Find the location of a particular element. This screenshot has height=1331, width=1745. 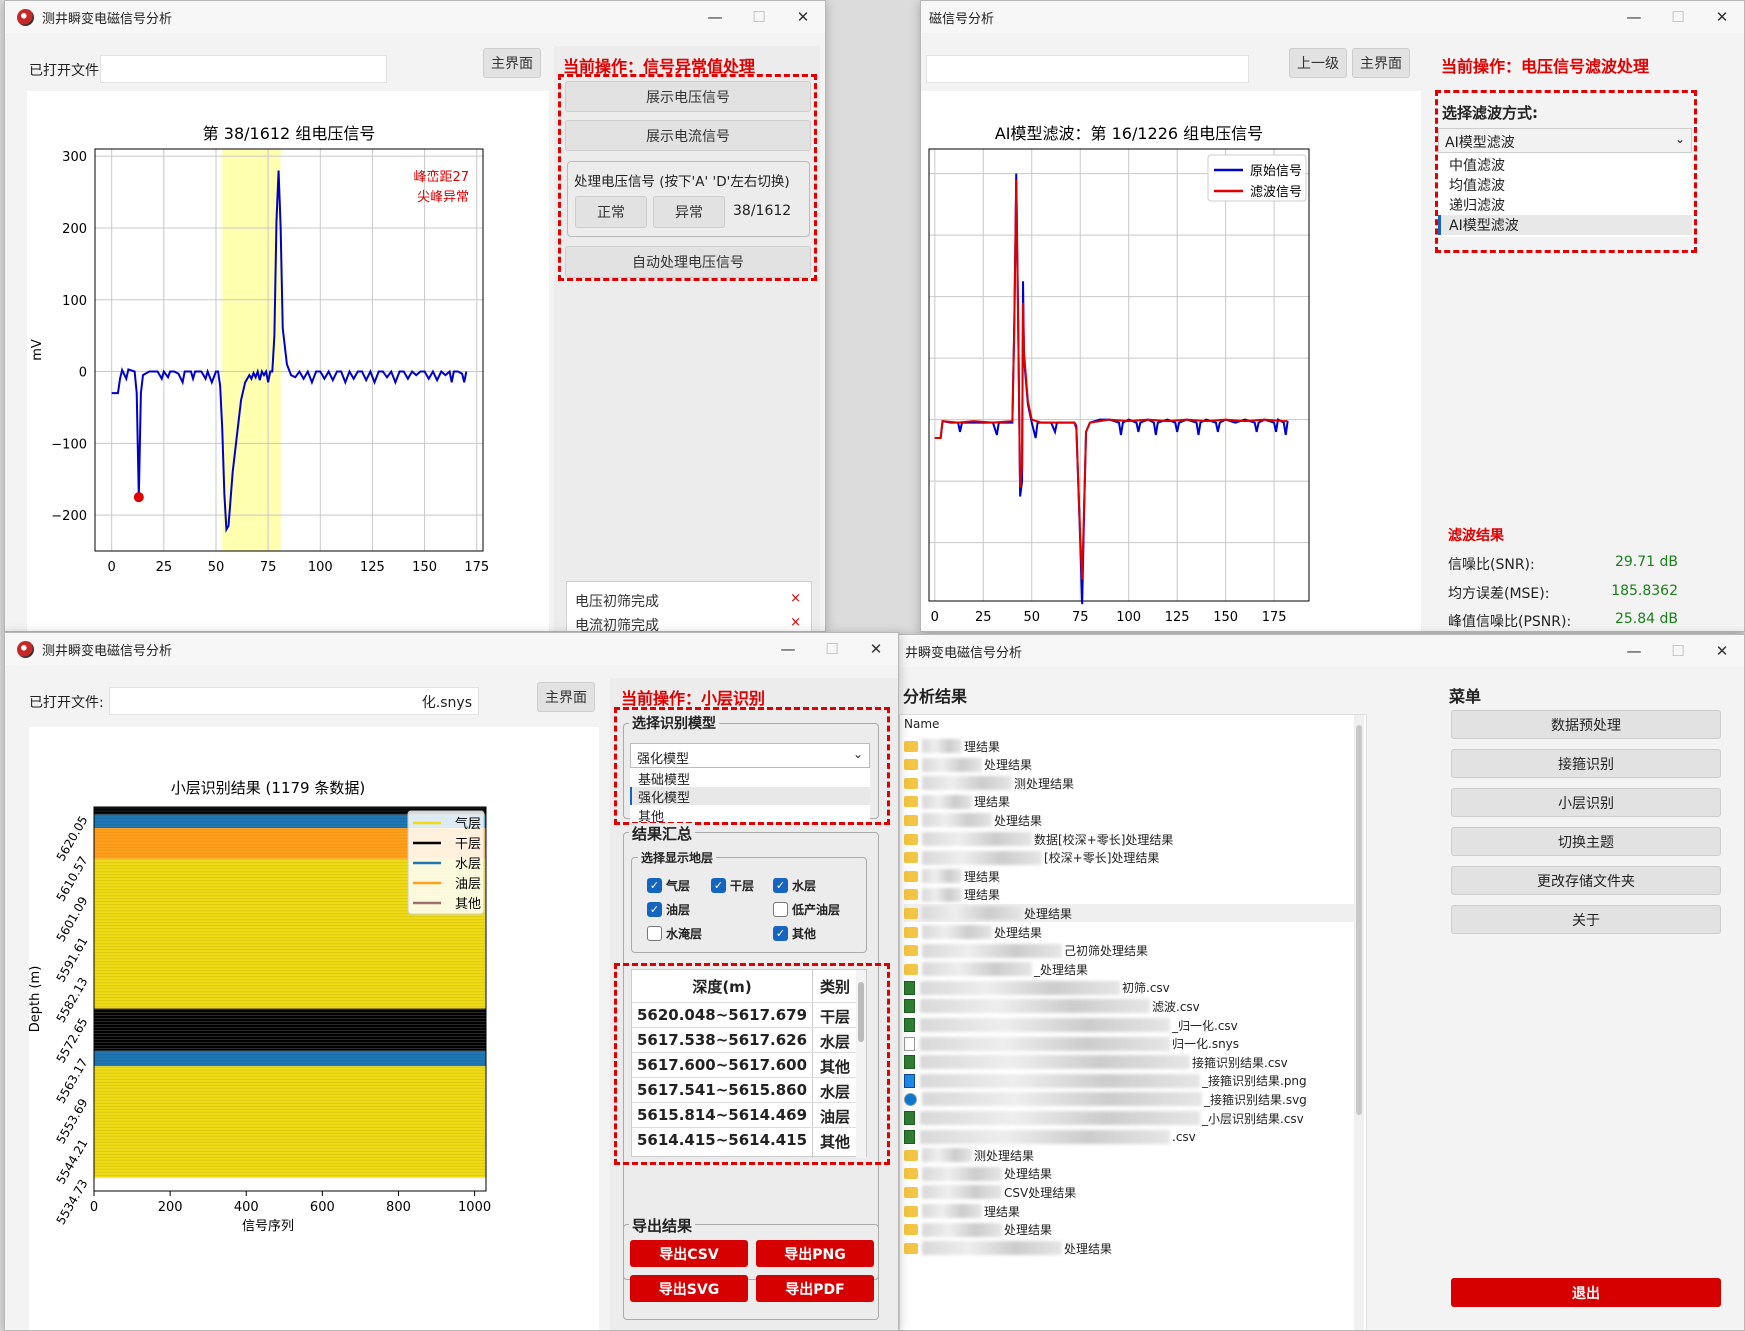

class-header: 类别 is located at coordinates (835, 986).